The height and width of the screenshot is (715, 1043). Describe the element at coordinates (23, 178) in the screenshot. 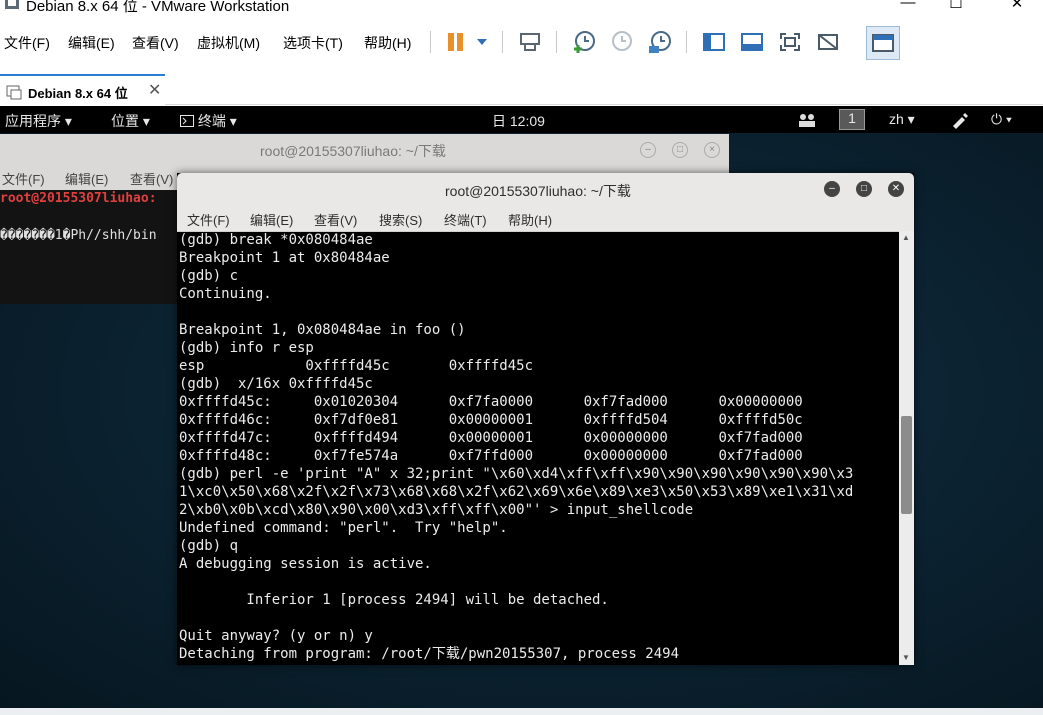

I see `back-menu-file: 文件(F)` at that location.